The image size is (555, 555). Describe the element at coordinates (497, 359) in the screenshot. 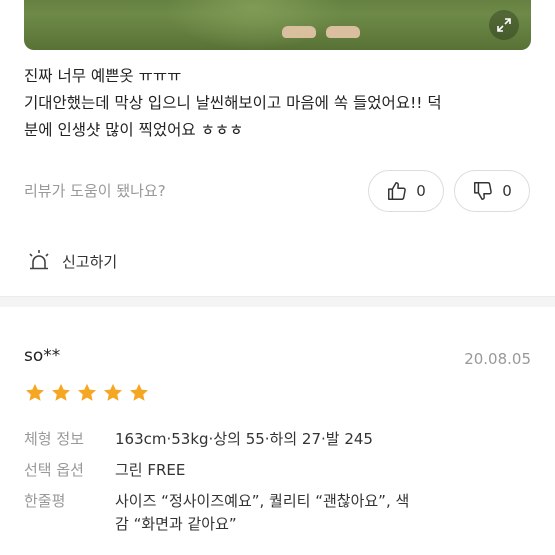

I see `review-date: 20.08.05` at that location.